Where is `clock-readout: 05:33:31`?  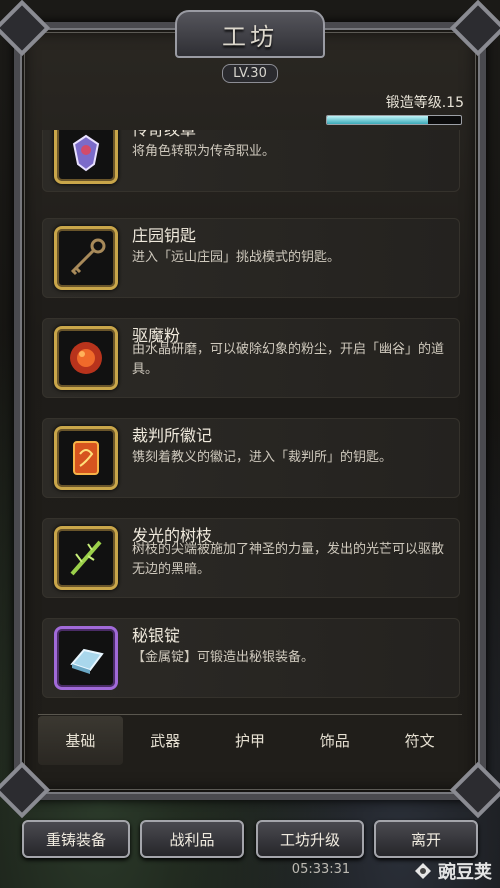 clock-readout: 05:33:31 is located at coordinates (321, 869).